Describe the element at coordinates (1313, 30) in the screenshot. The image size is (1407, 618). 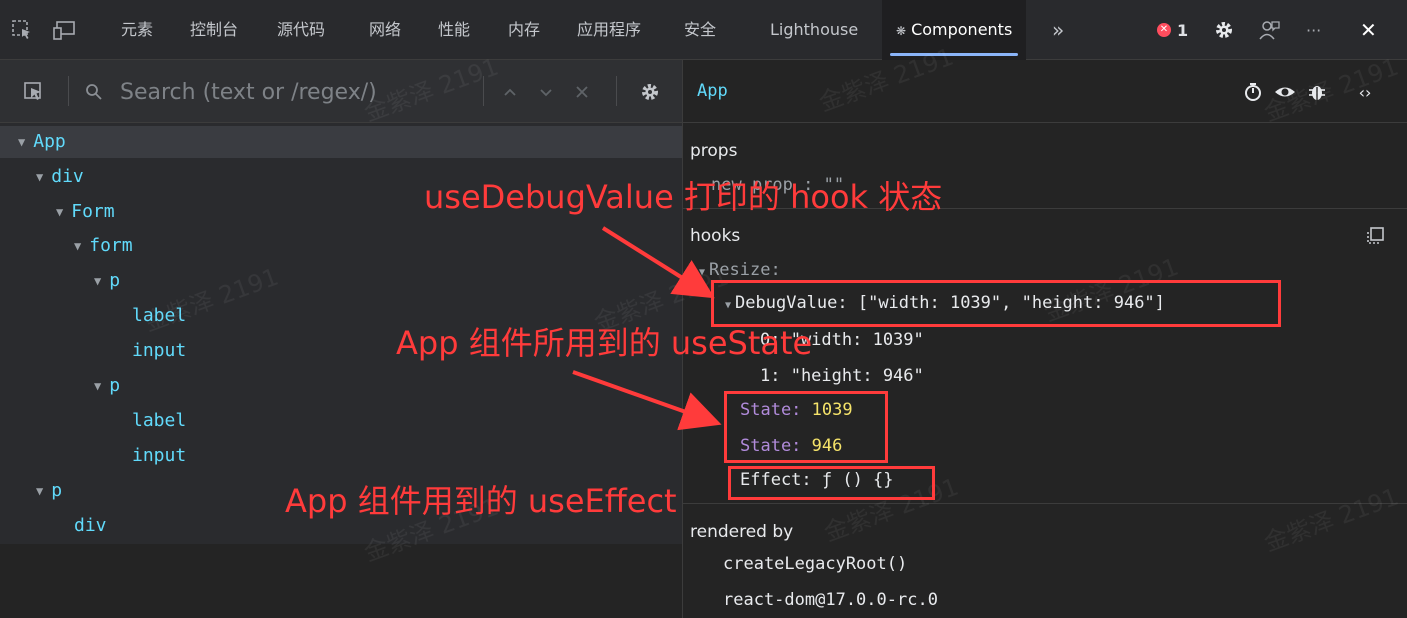
I see `more-options-button: ···` at that location.